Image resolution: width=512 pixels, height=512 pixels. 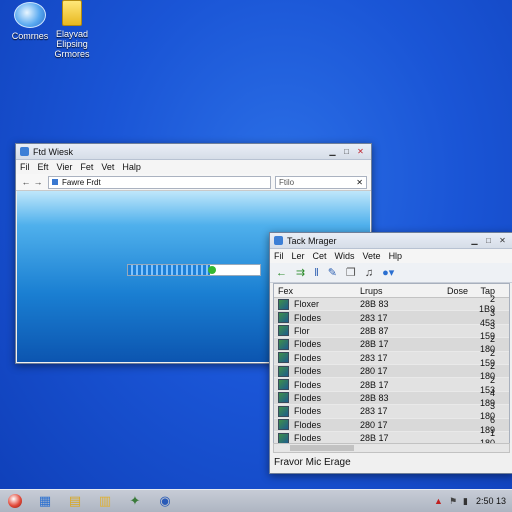 I want to click on search-icon: ✕, so click(x=359, y=182).